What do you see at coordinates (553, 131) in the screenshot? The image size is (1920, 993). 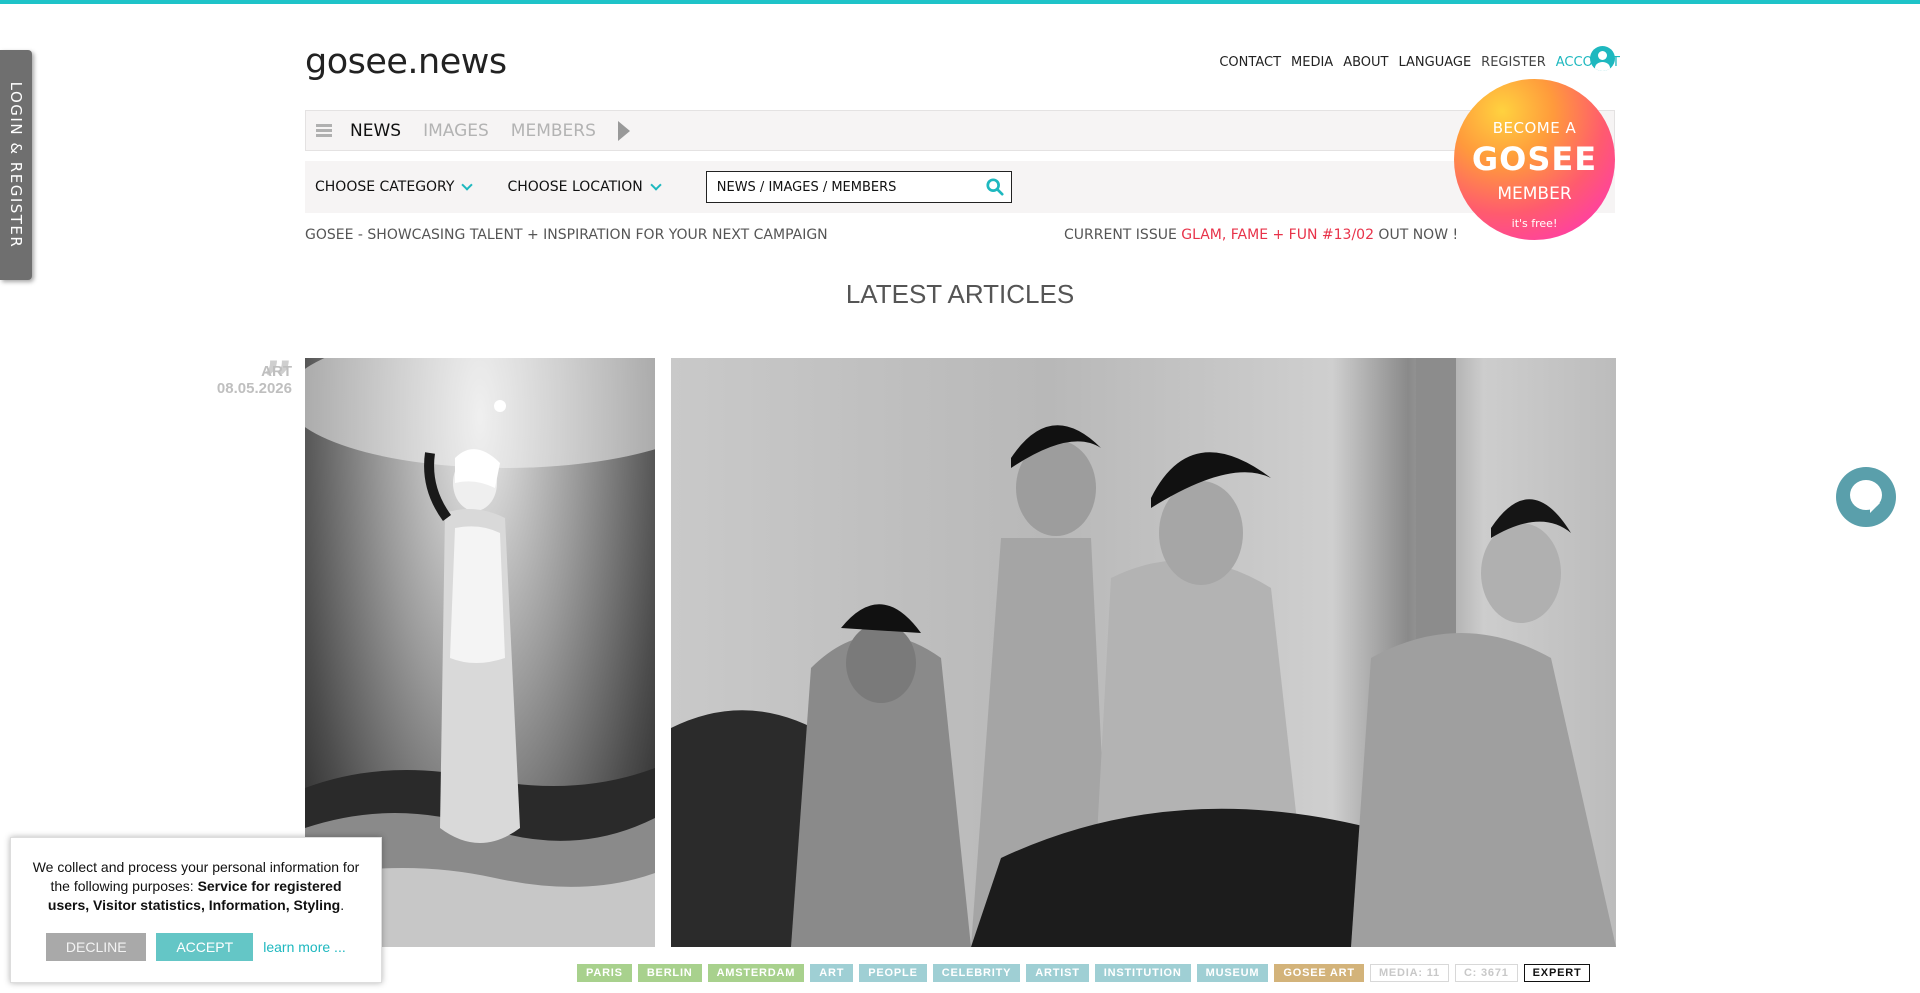 I see `tab-members: MEMBERS` at bounding box center [553, 131].